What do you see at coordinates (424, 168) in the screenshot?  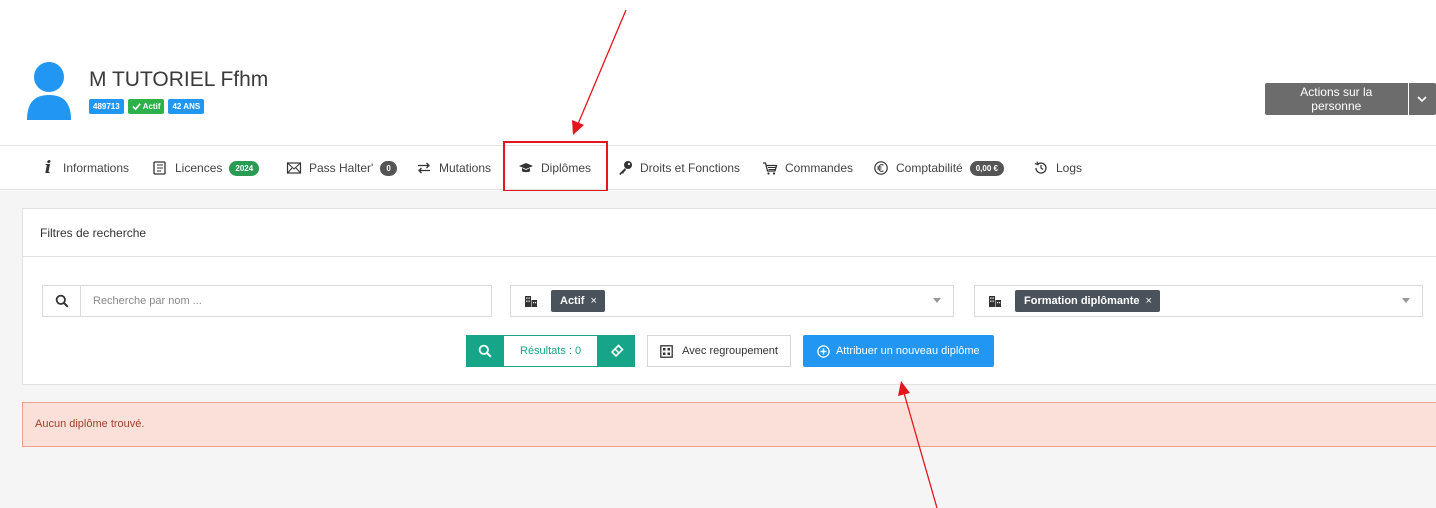 I see `transfer-arrows-icon` at bounding box center [424, 168].